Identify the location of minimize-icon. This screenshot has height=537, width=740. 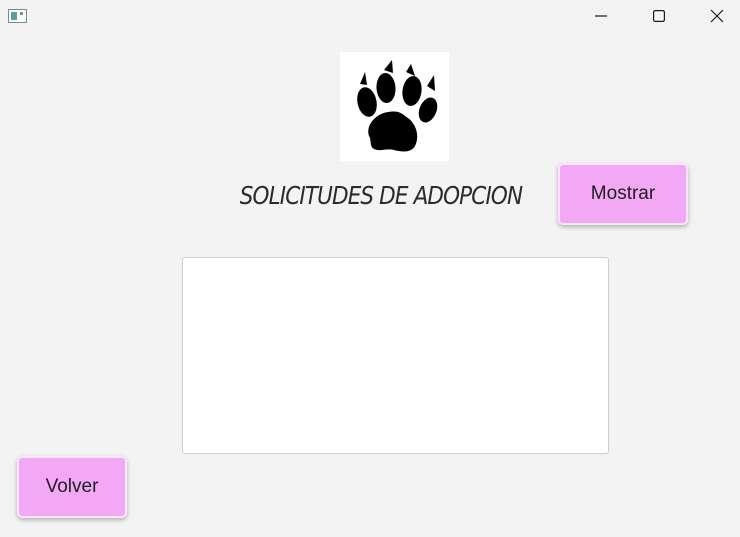
(601, 16).